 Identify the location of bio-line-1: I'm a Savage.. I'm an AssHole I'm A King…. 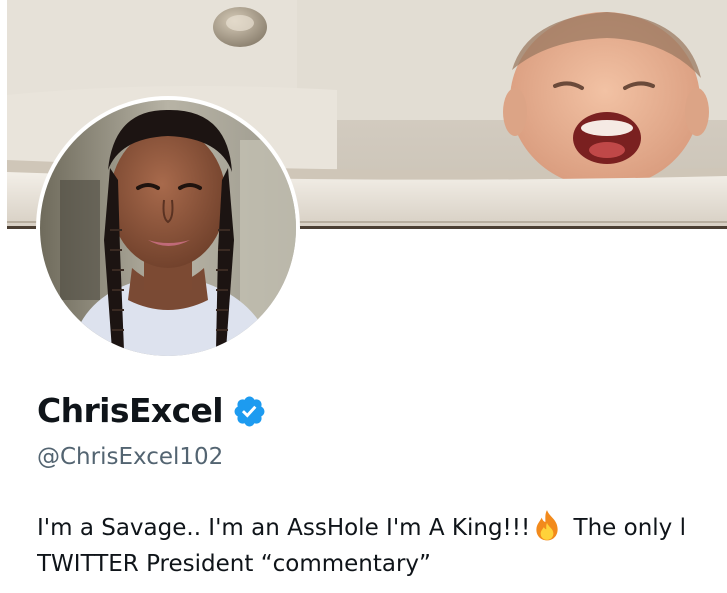
(382, 527).